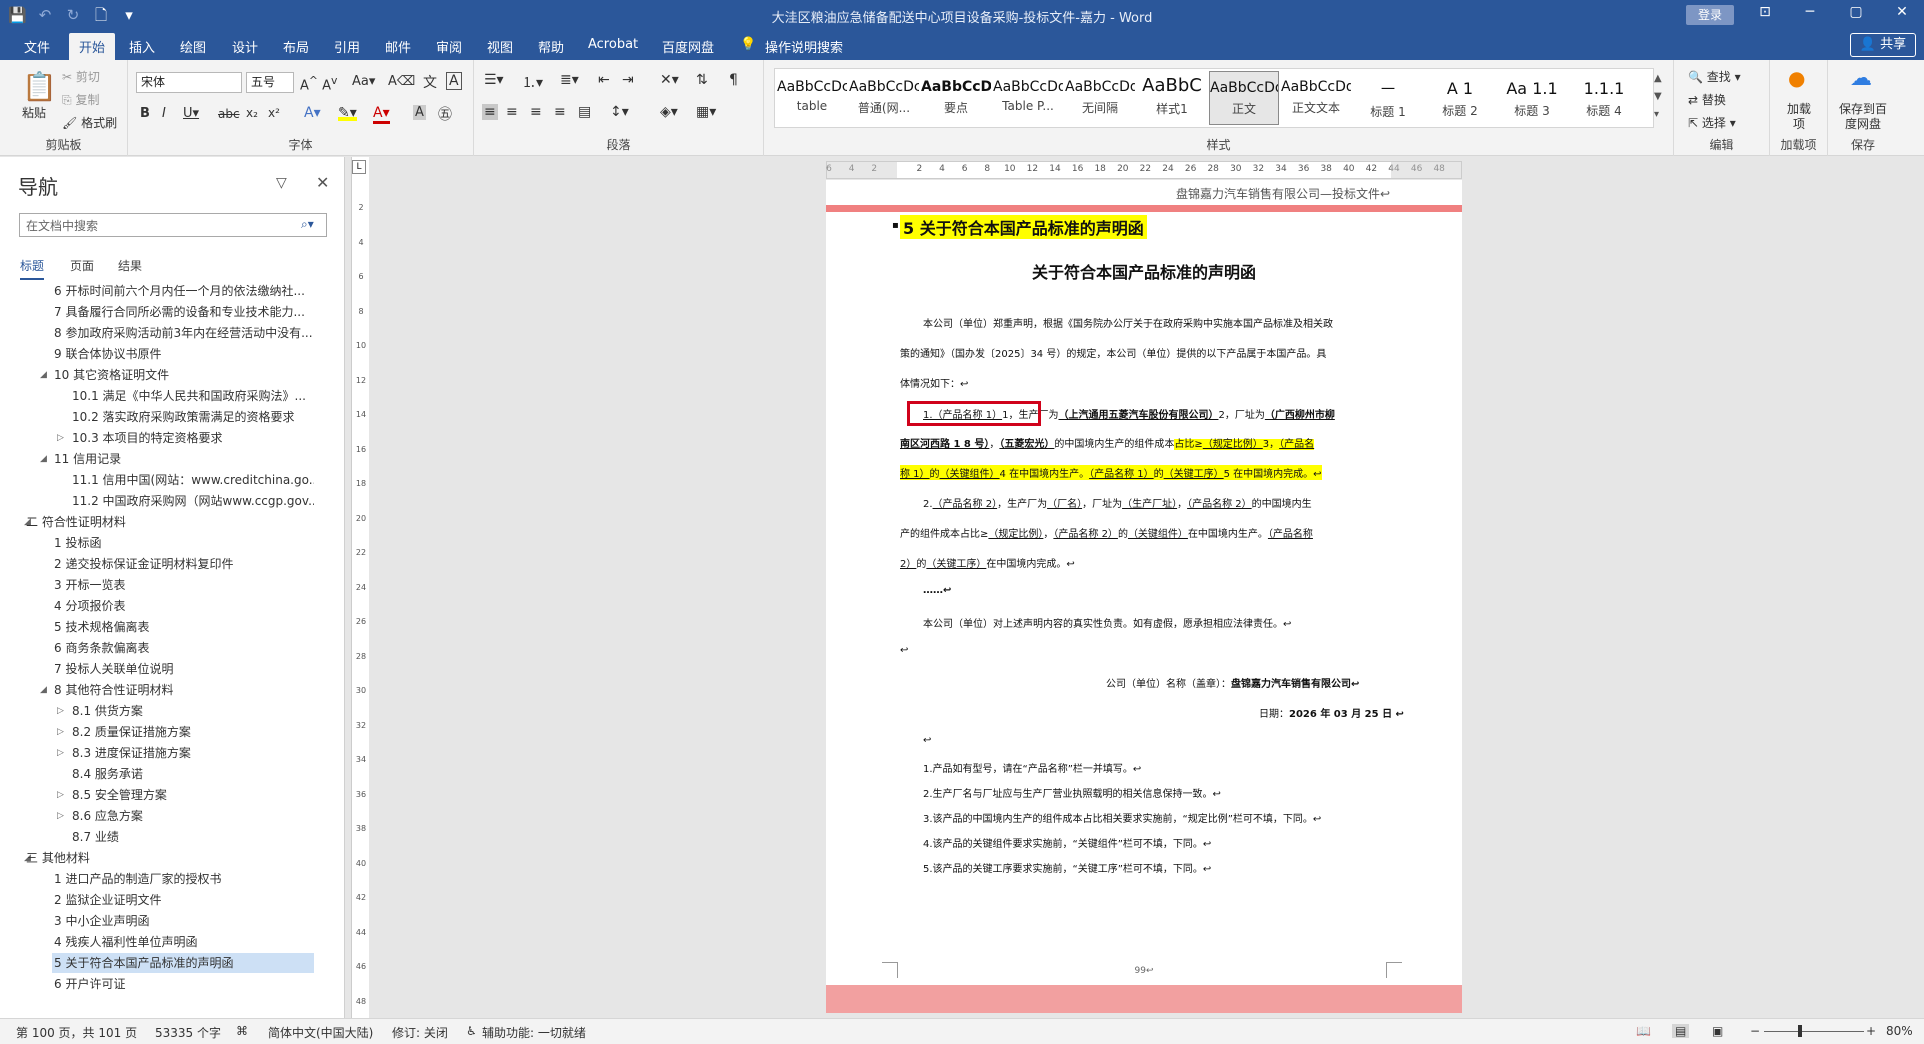 Image resolution: width=1924 pixels, height=1044 pixels. What do you see at coordinates (420, 1032) in the screenshot?
I see `track-changes-status: 修订: 关闭` at bounding box center [420, 1032].